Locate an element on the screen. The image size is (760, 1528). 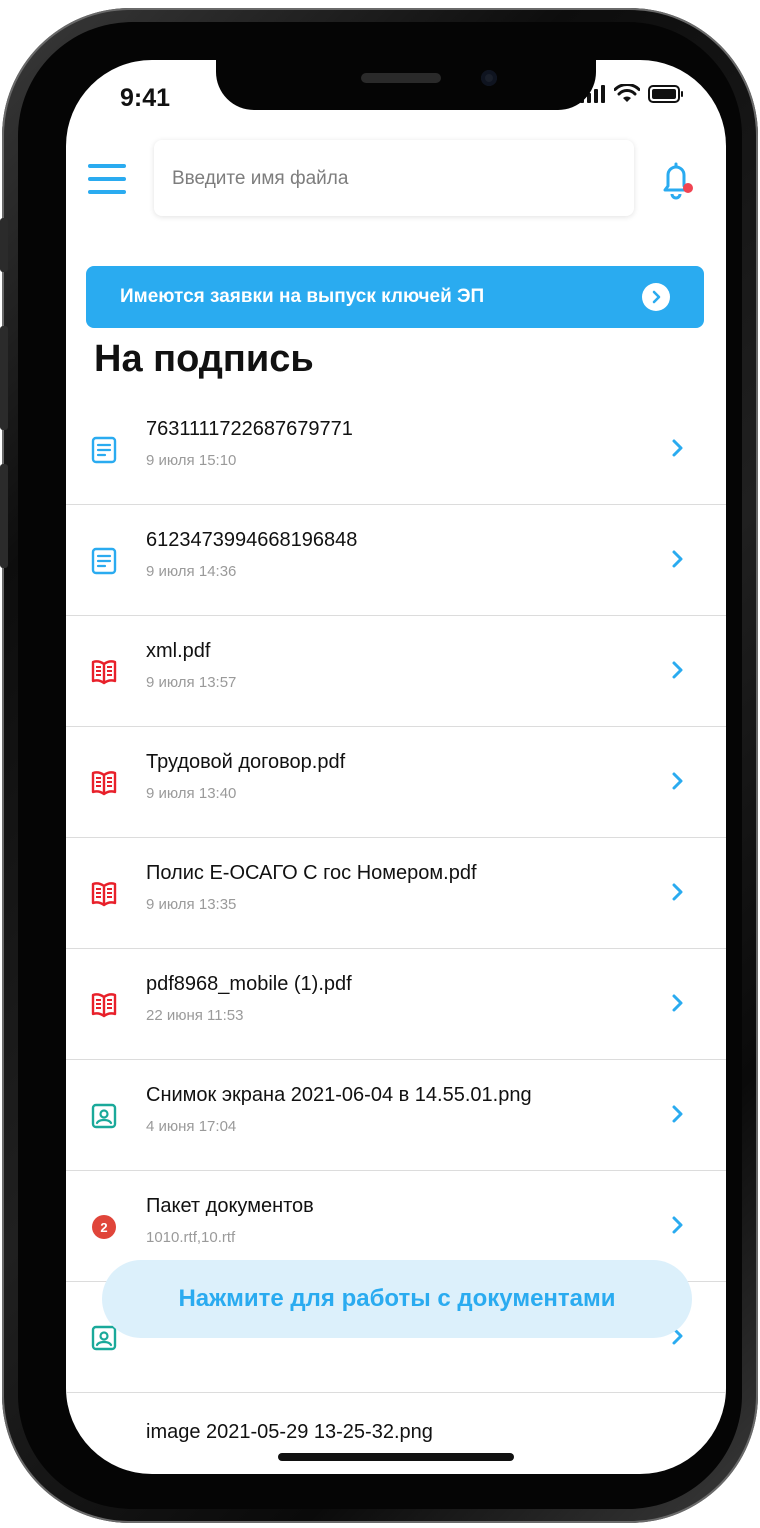
document-row: 6123473994668196848 9 июля 14:36 is located at coordinates (396, 560).